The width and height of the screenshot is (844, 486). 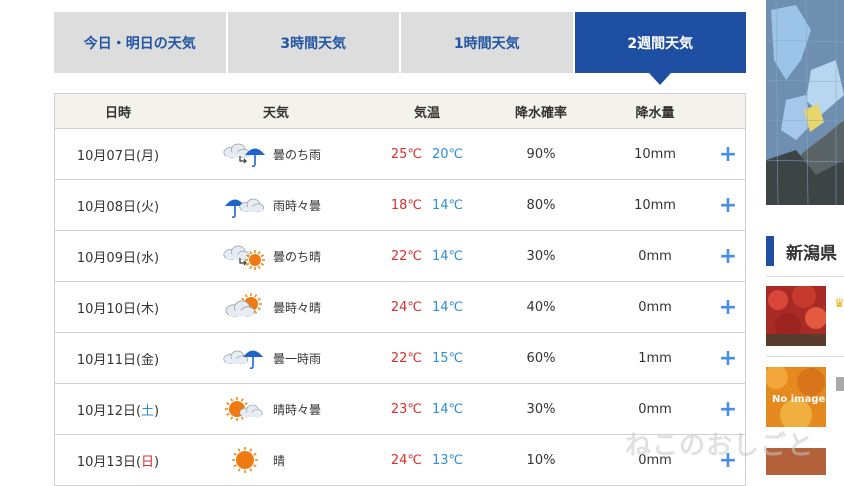 I want to click on weather-cell: 曇のち晴, so click(x=276, y=256).